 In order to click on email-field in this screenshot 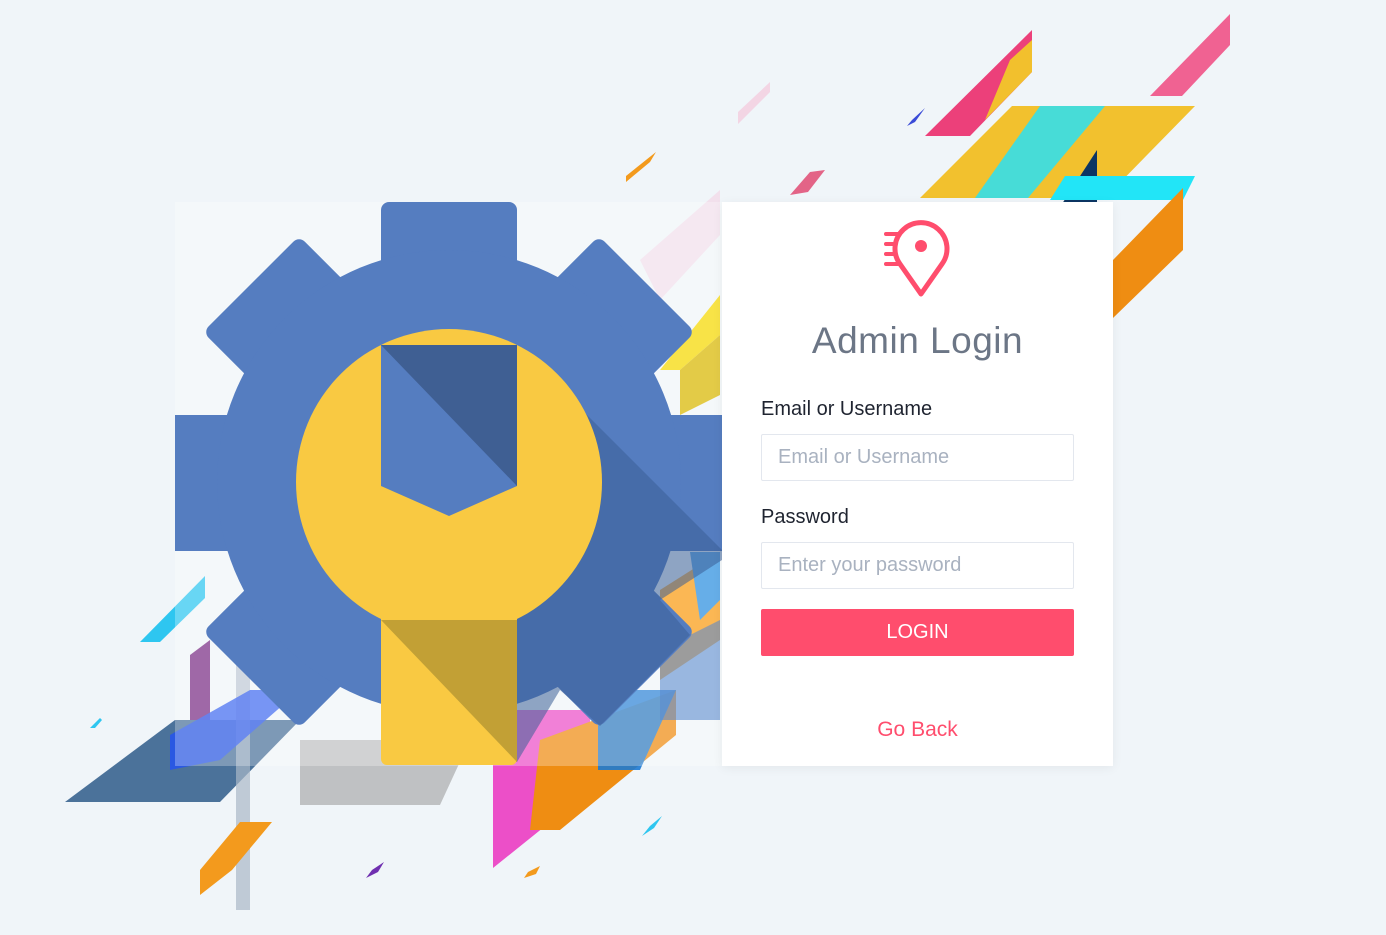, I will do `click(917, 457)`.